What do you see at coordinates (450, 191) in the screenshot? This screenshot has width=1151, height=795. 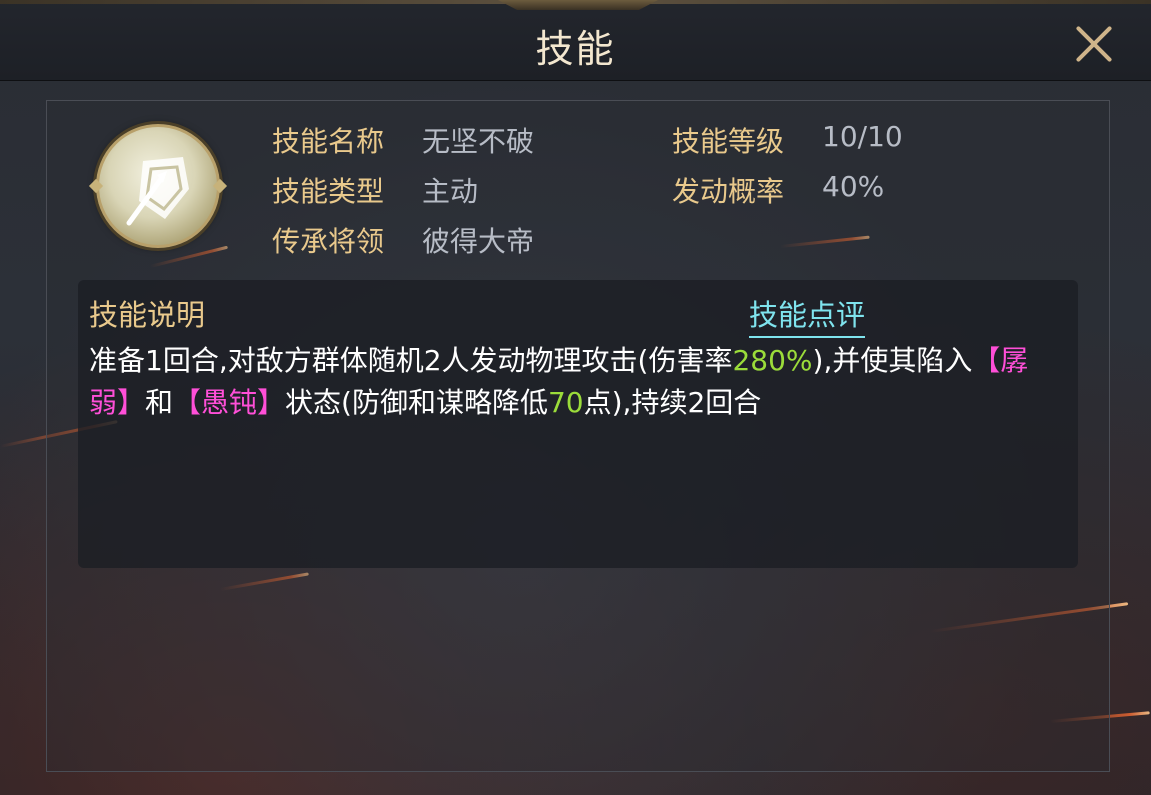 I see `skill-type-value: 主动` at bounding box center [450, 191].